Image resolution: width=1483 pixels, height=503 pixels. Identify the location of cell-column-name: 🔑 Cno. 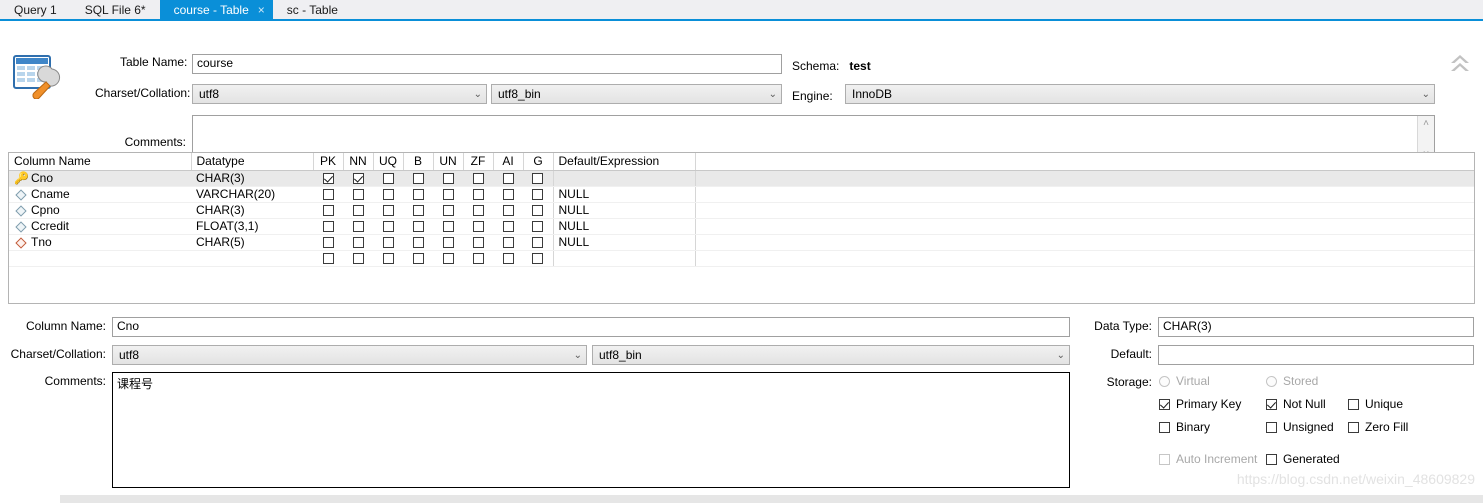
(100, 178).